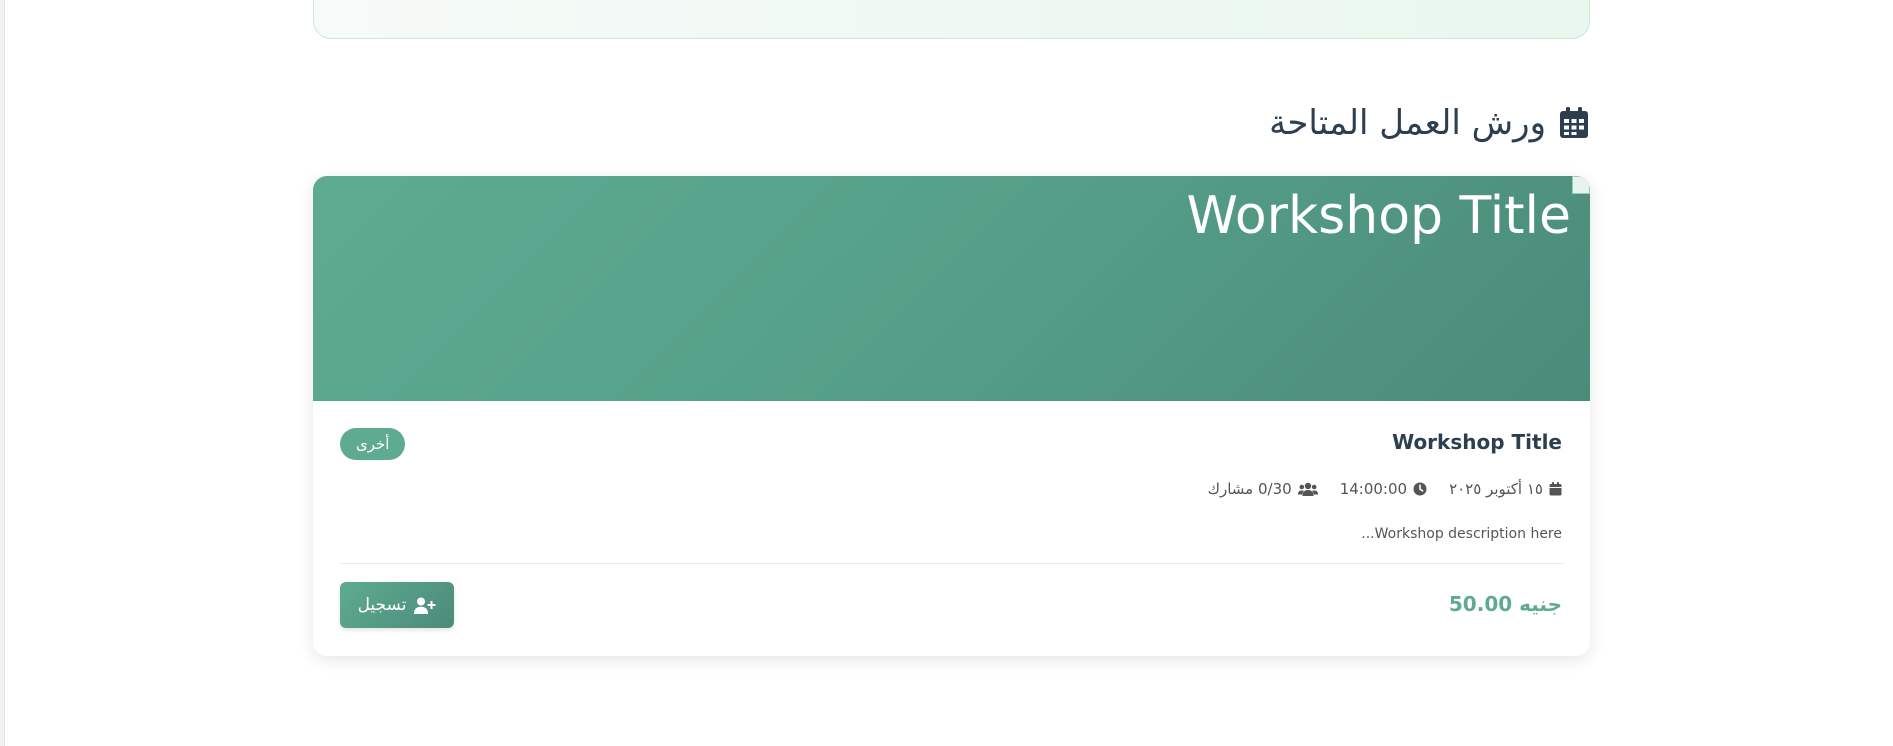 The image size is (1893, 746). I want to click on top-info-panel, so click(951, 19).